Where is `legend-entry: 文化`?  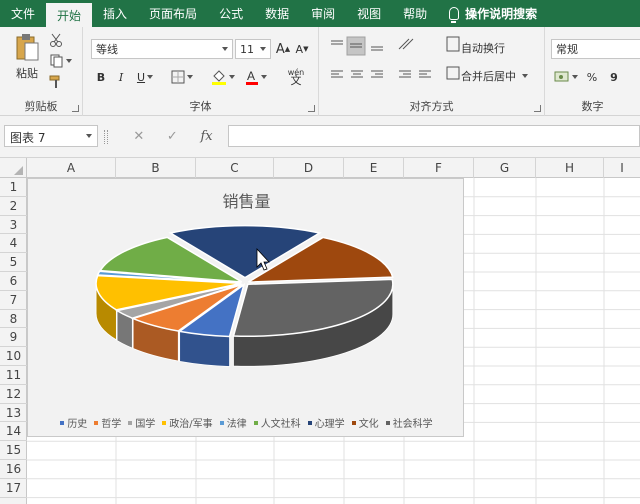 legend-entry: 文化 is located at coordinates (365, 422).